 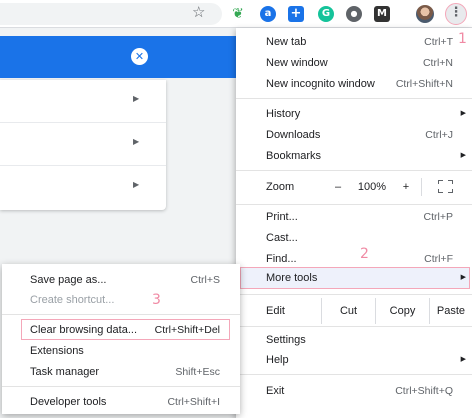 What do you see at coordinates (364, 254) in the screenshot?
I see `annotation-step-2: 2` at bounding box center [364, 254].